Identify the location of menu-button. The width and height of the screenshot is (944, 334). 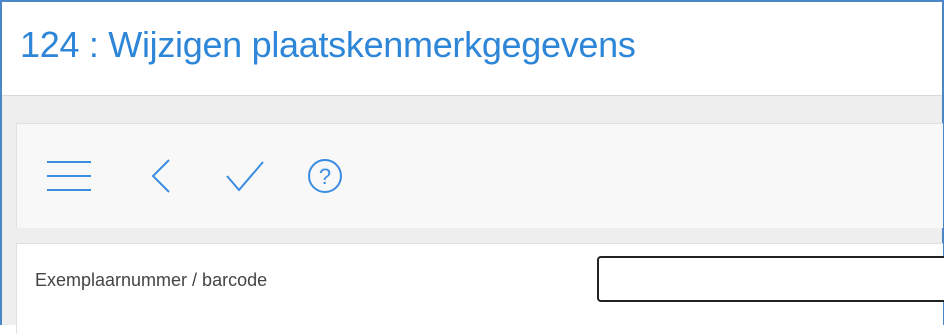
(69, 176).